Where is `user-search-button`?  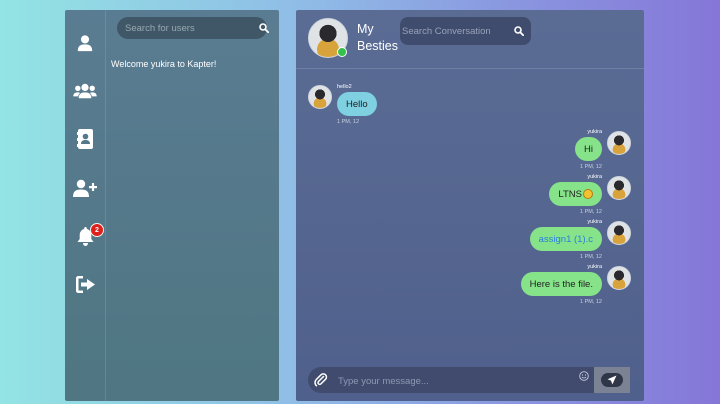
user-search-button is located at coordinates (264, 28).